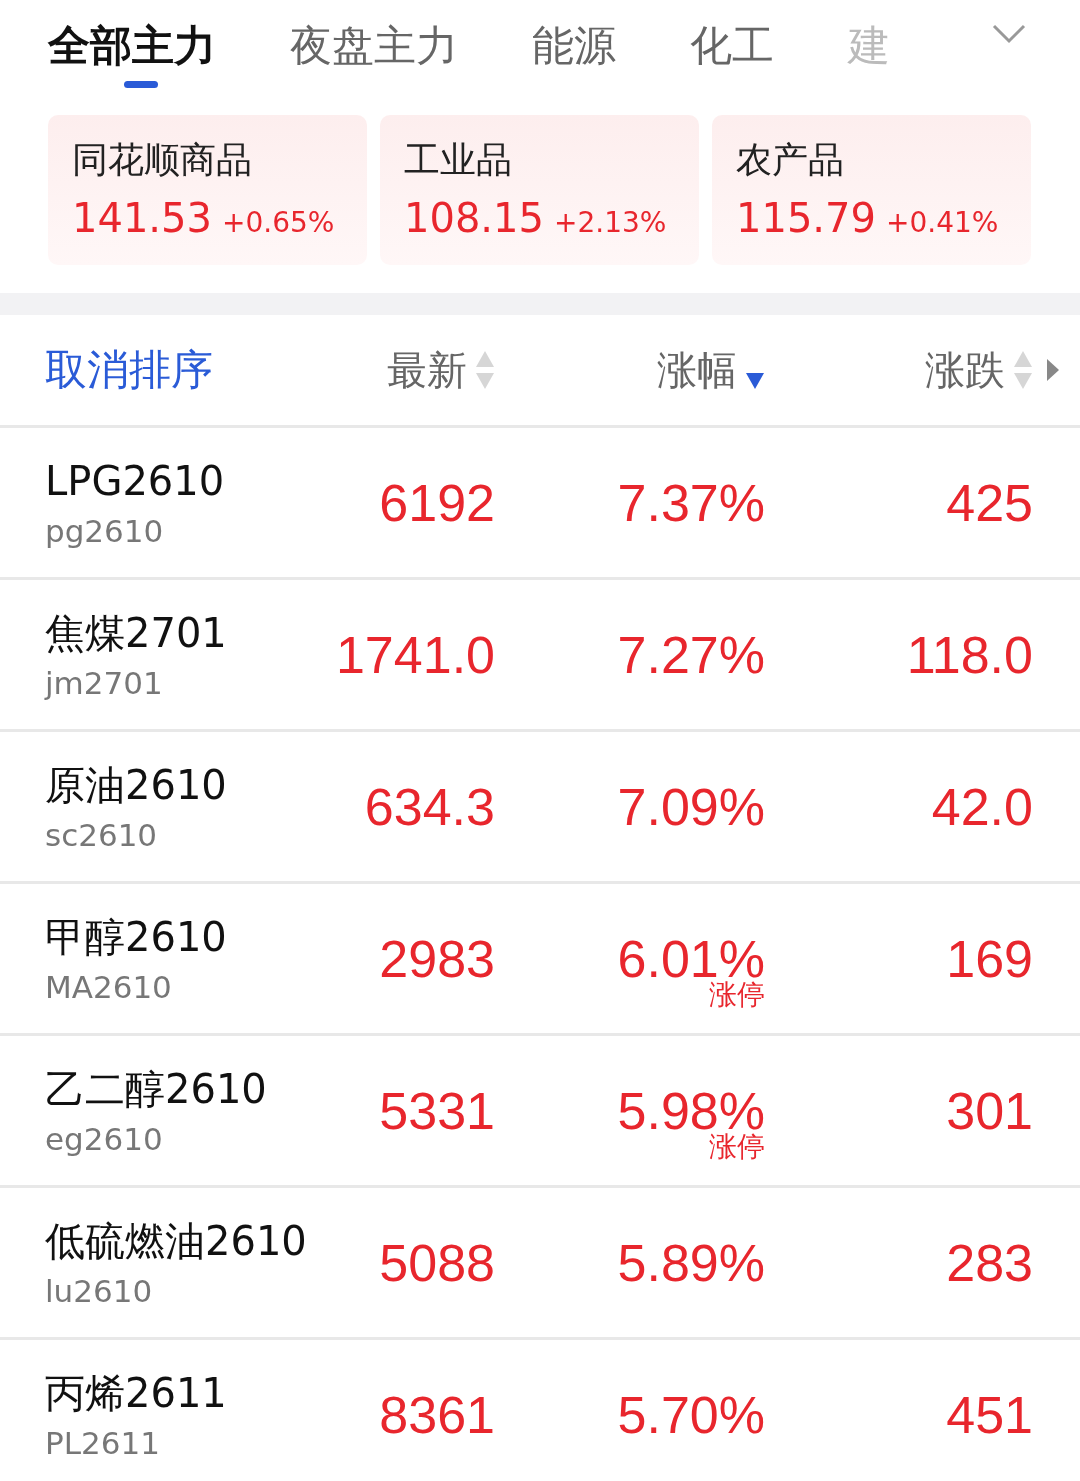 Image resolution: width=1080 pixels, height=1481 pixels. Describe the element at coordinates (540, 501) in the screenshot. I see `quote-row: LPG2610 pg2610 6192 7.37% 425` at that location.